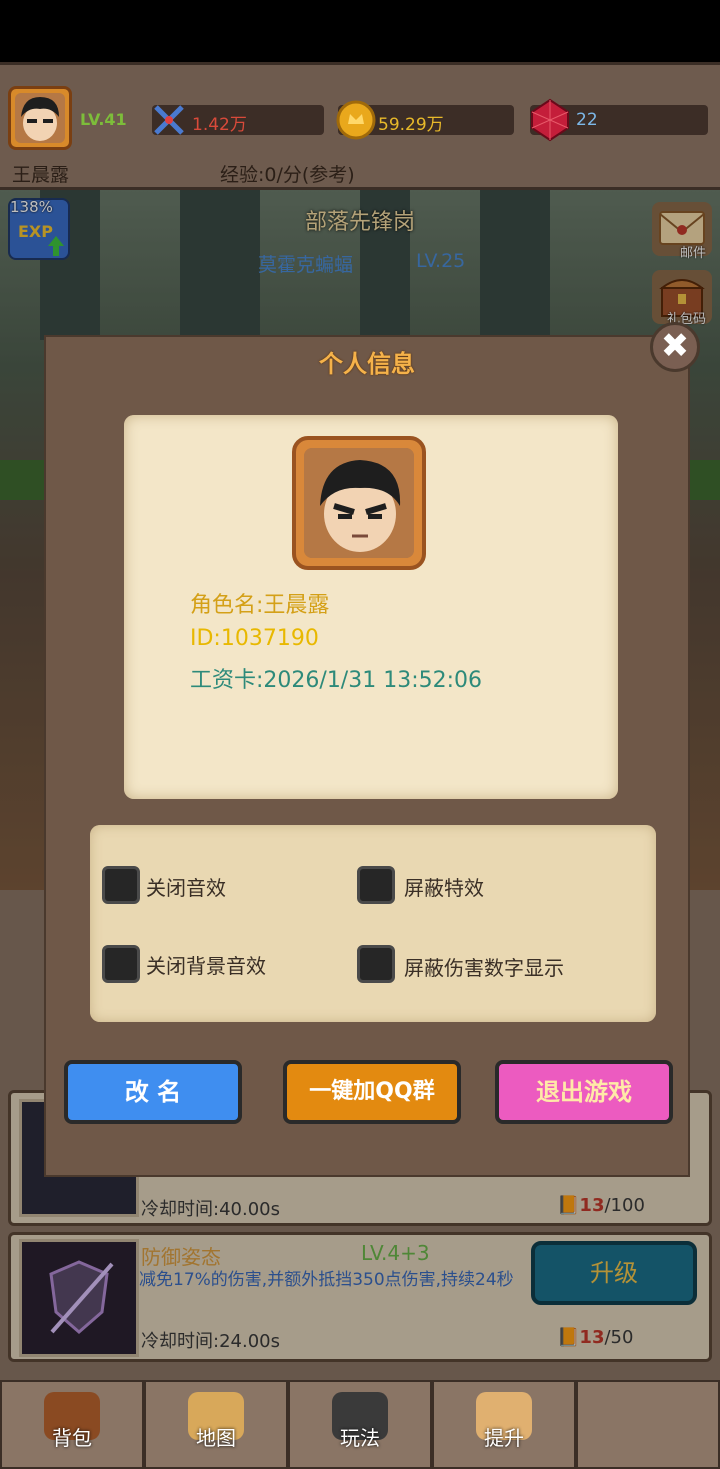  I want to click on hide-effects-checkbox, so click(376, 885).